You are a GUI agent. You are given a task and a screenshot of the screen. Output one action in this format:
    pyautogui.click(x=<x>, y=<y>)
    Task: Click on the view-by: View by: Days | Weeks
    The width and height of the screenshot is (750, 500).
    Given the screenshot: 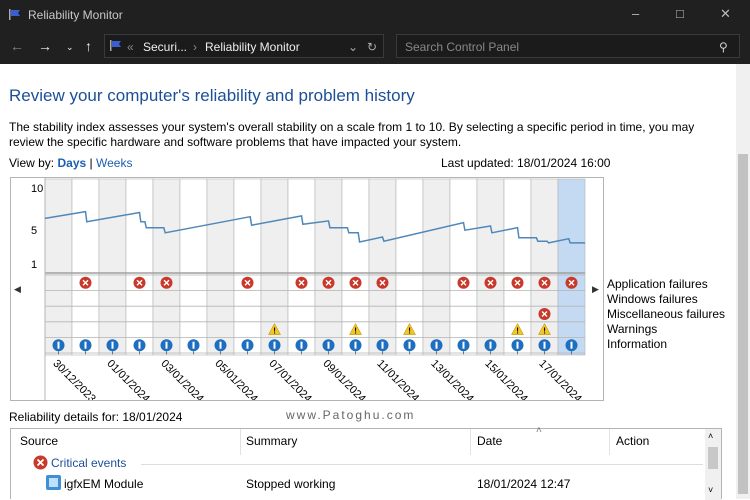 What is the action you would take?
    pyautogui.click(x=70, y=163)
    